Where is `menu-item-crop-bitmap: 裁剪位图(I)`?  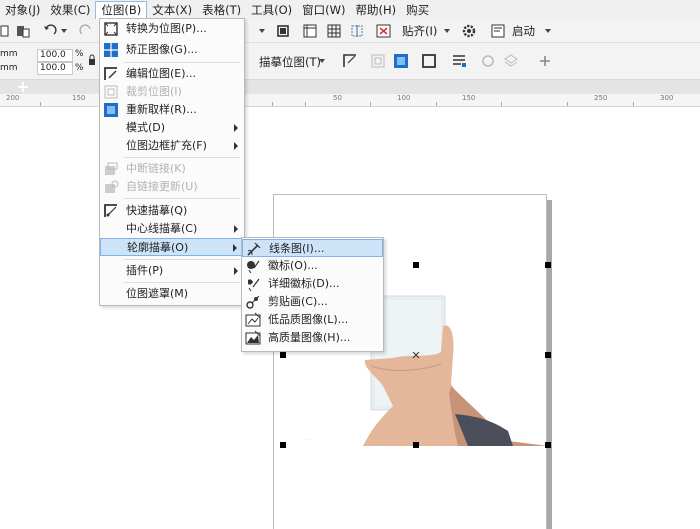 menu-item-crop-bitmap: 裁剪位图(I) is located at coordinates (172, 92).